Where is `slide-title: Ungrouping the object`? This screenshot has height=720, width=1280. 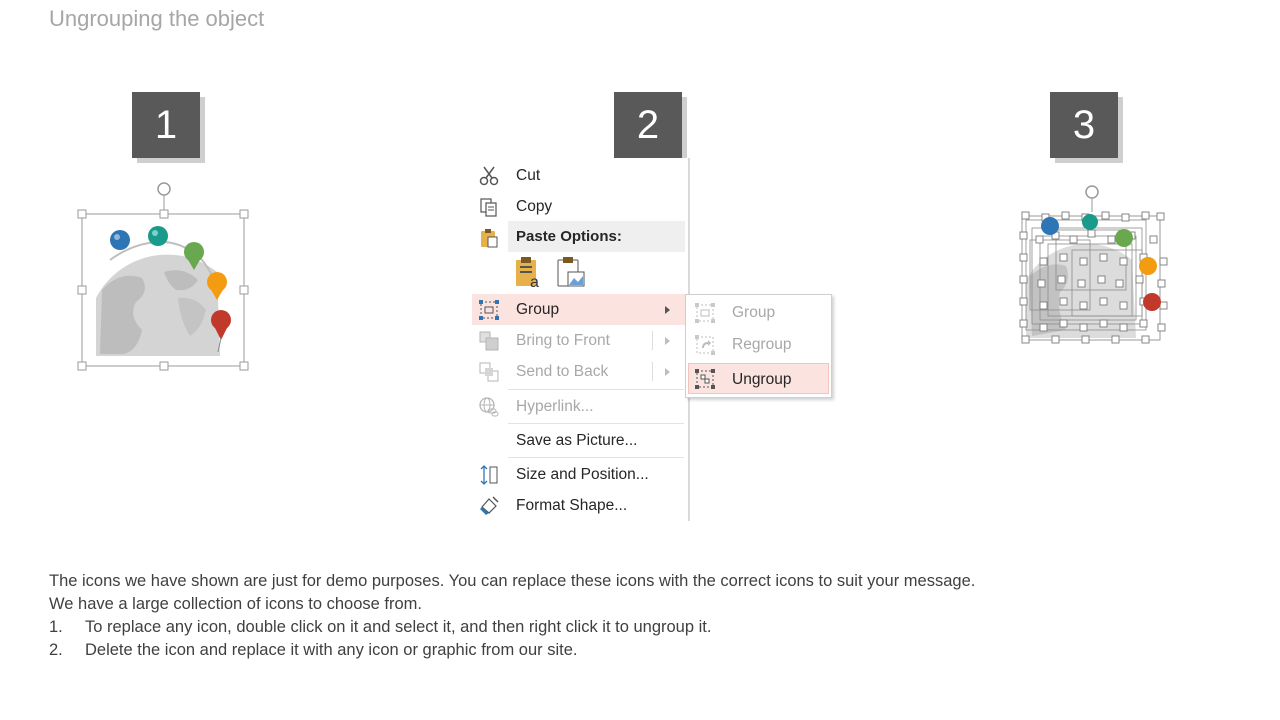 slide-title: Ungrouping the object is located at coordinates (157, 18).